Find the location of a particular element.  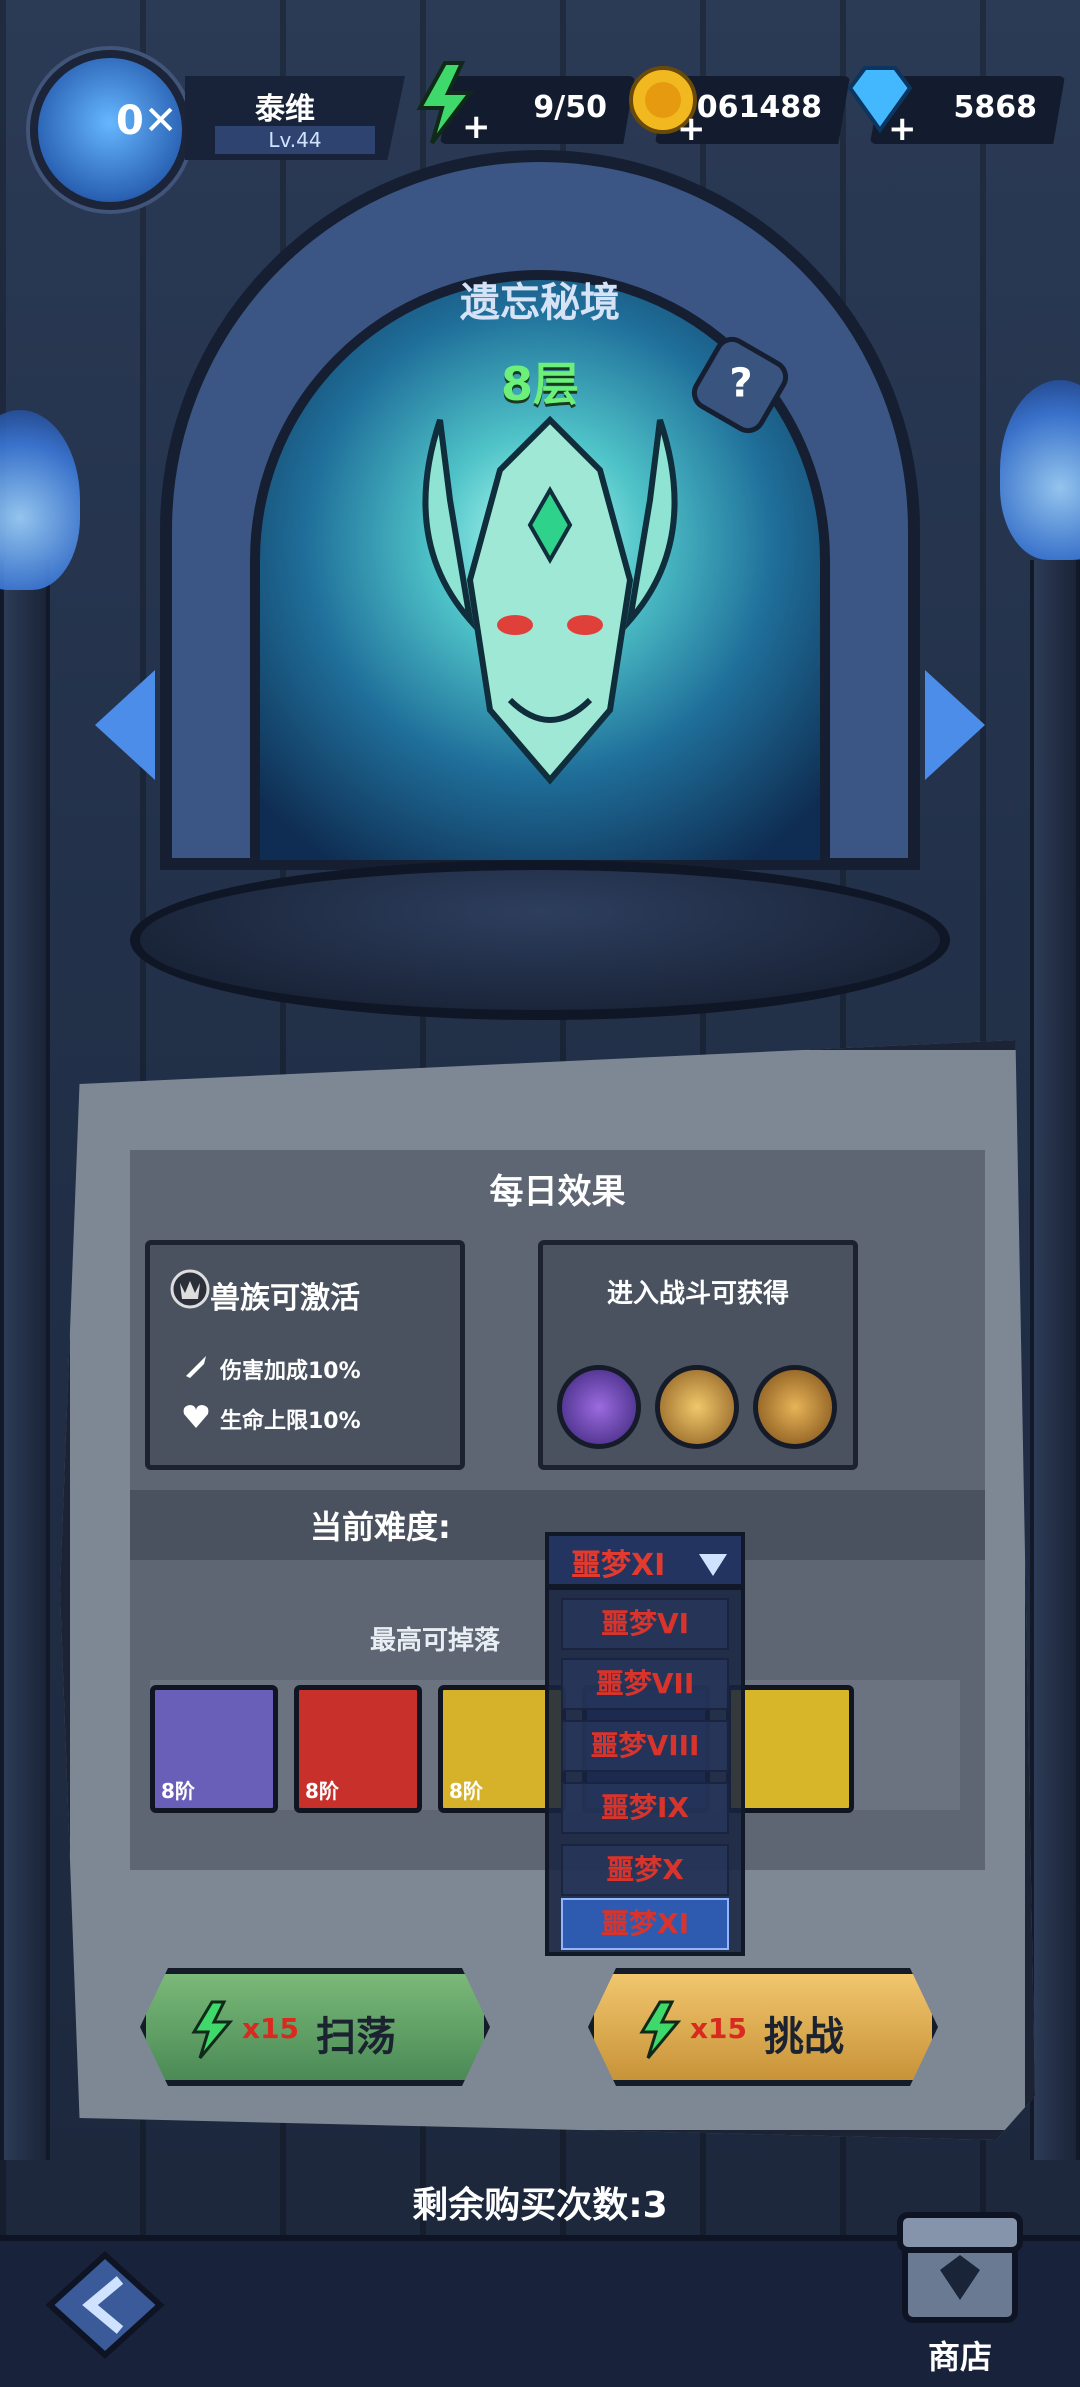

player-name-plate: 泰维 Lv.44 is located at coordinates (295, 118).